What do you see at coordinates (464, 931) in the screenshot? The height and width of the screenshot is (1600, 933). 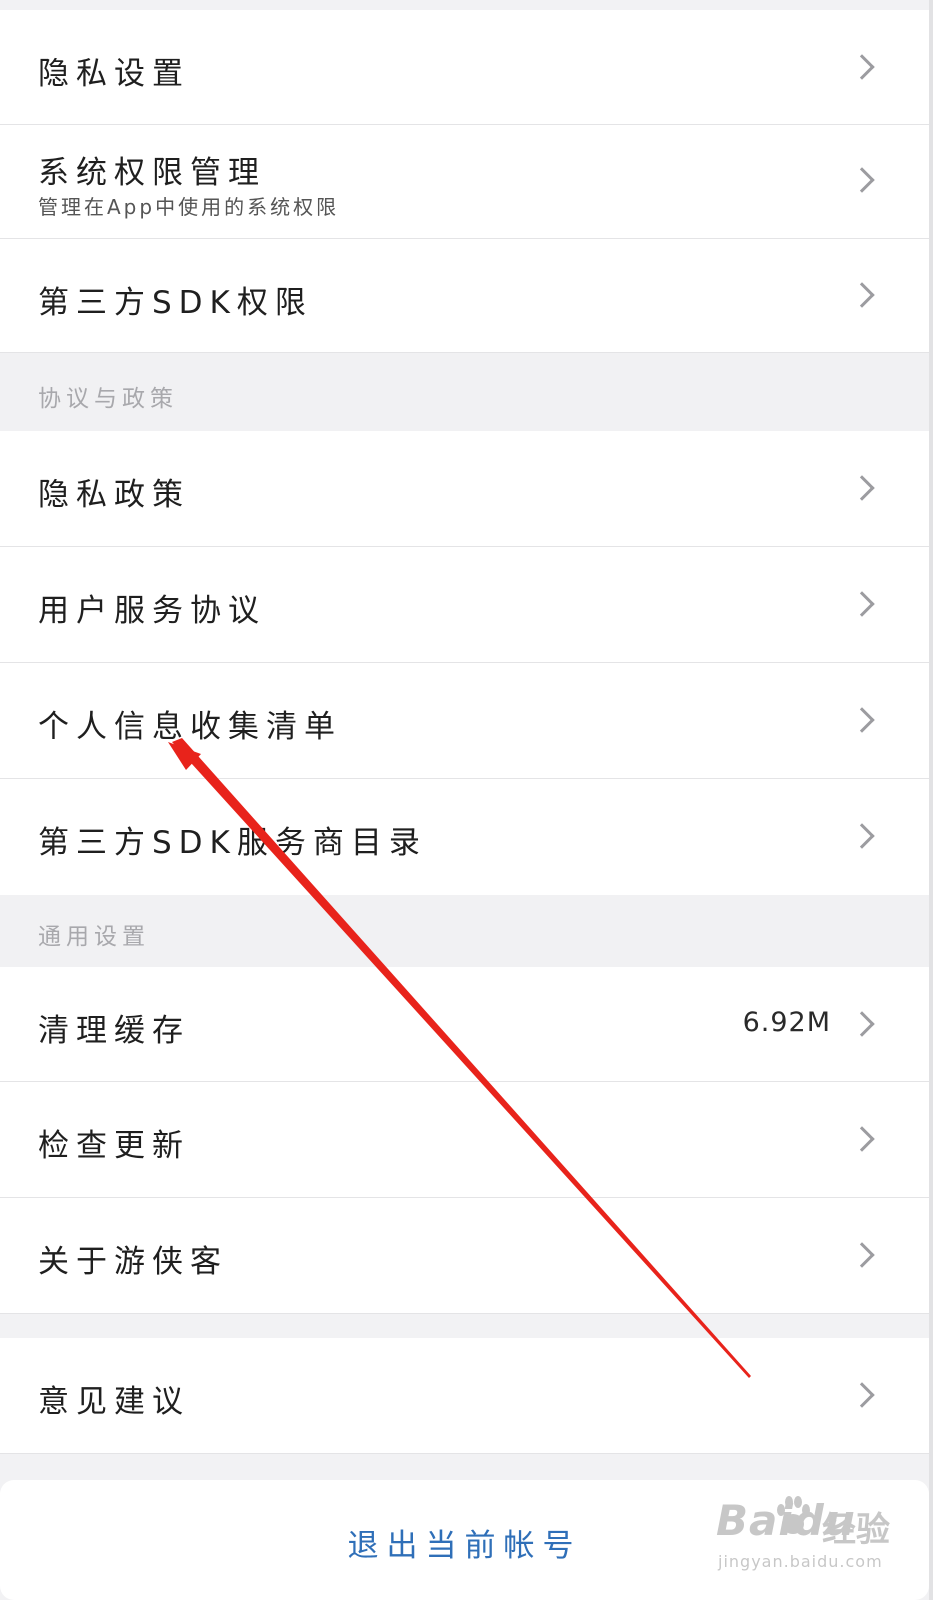 I see `section-header-general: 通用设置` at bounding box center [464, 931].